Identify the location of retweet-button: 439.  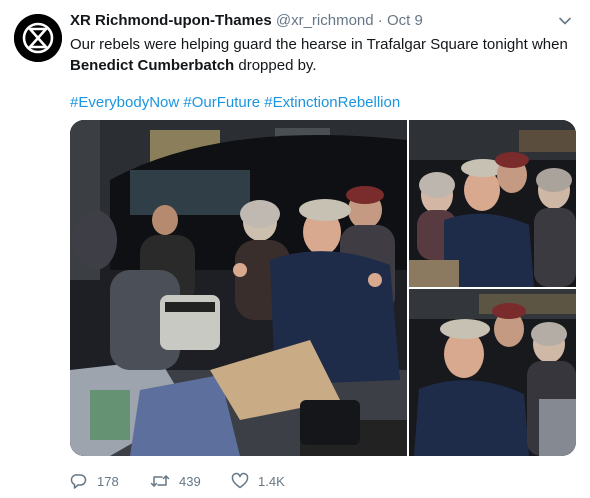
(175, 481).